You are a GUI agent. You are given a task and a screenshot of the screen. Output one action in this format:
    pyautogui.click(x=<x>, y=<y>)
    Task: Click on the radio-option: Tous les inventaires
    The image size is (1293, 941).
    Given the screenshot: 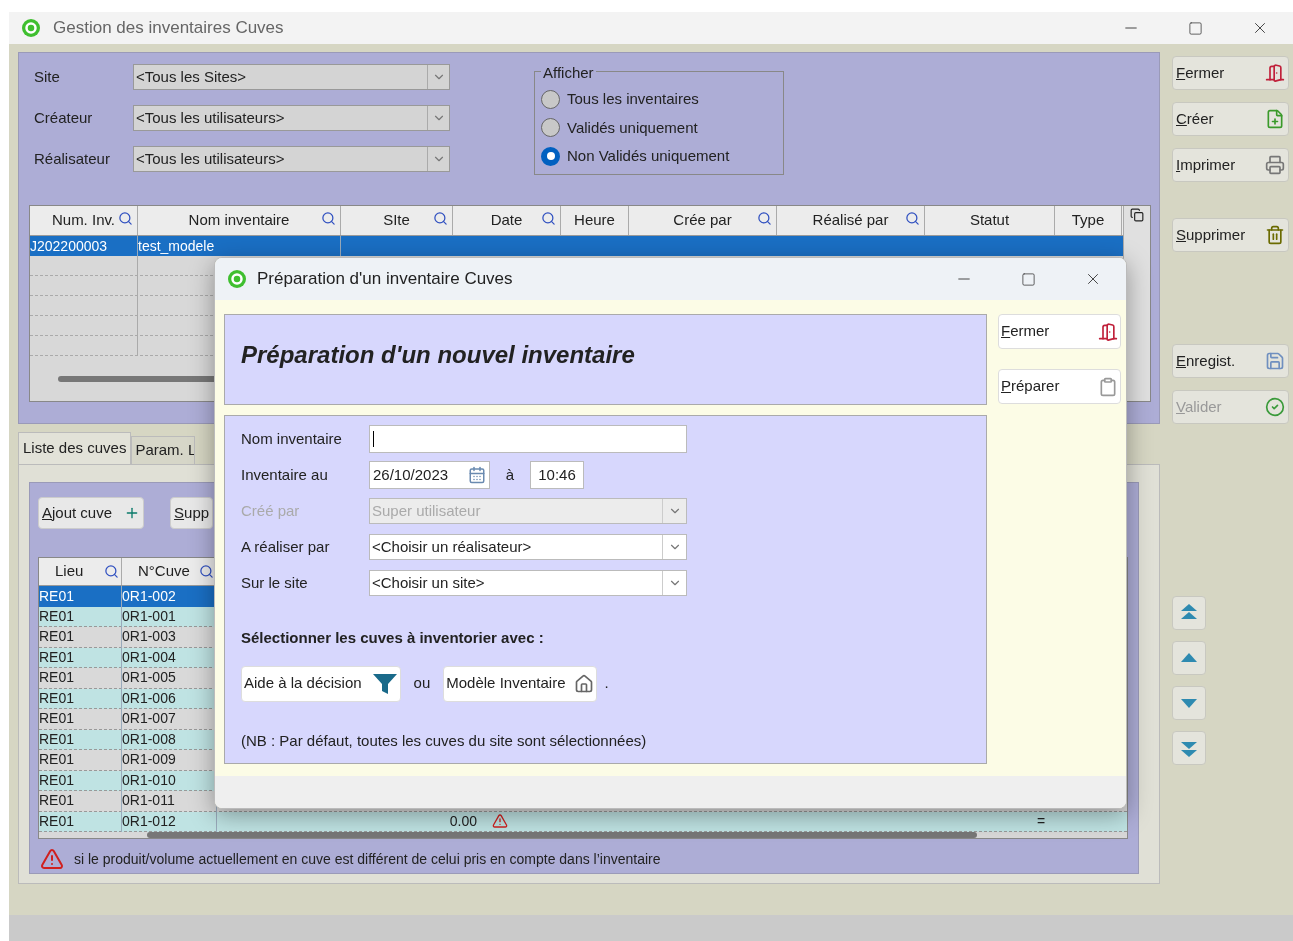 What is the action you would take?
    pyautogui.click(x=659, y=99)
    